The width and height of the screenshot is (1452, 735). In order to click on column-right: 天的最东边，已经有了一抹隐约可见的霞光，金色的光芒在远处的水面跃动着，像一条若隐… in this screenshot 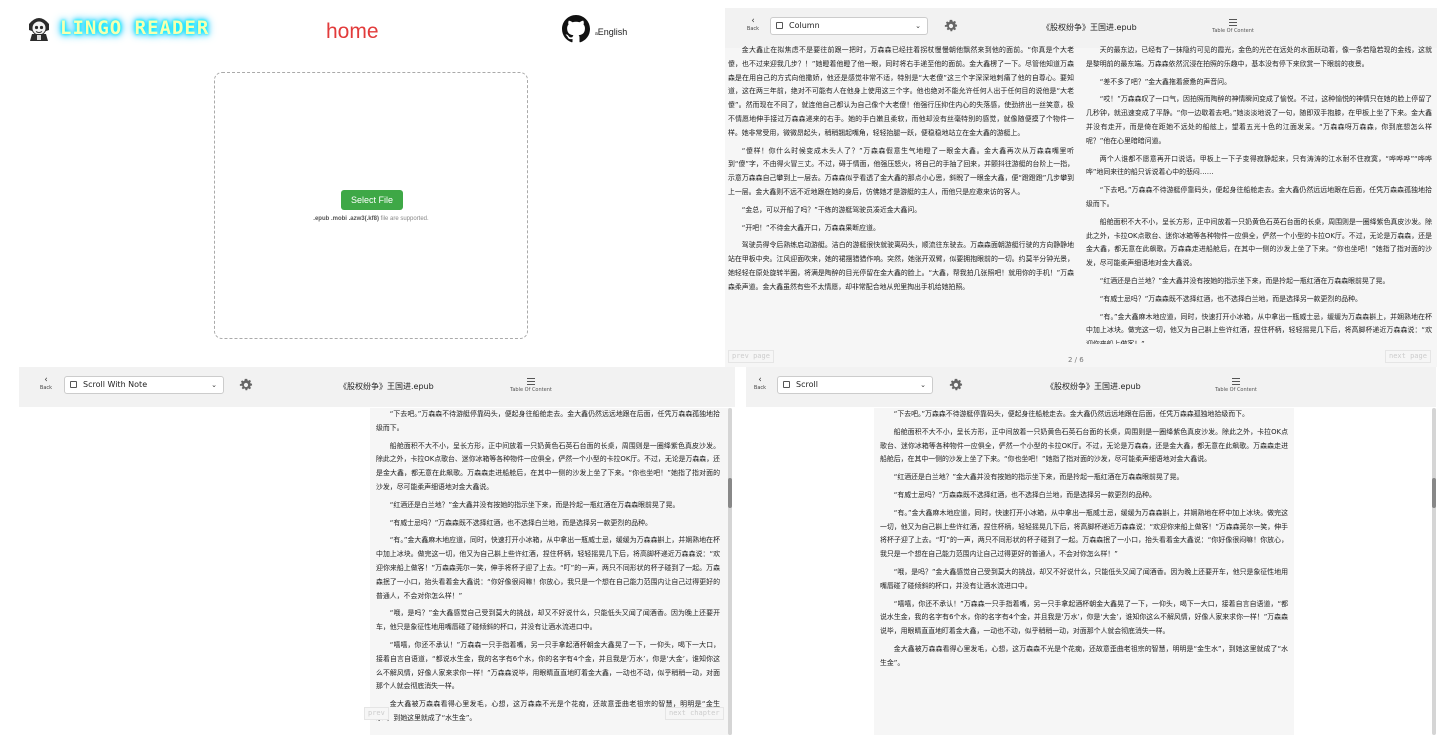, I will do `click(1259, 194)`.